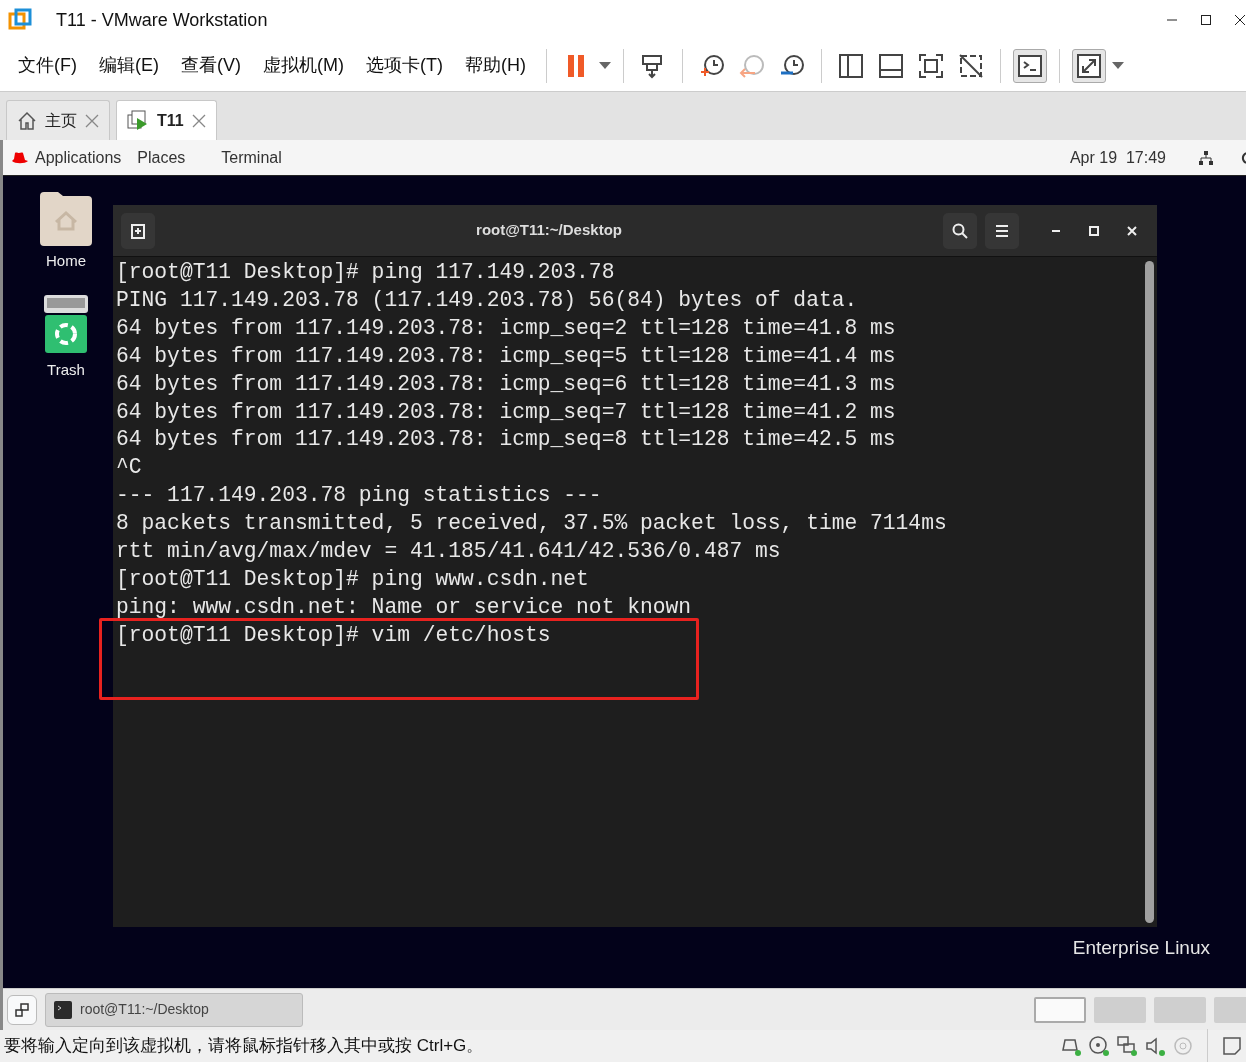  I want to click on menu-button, so click(1002, 230).